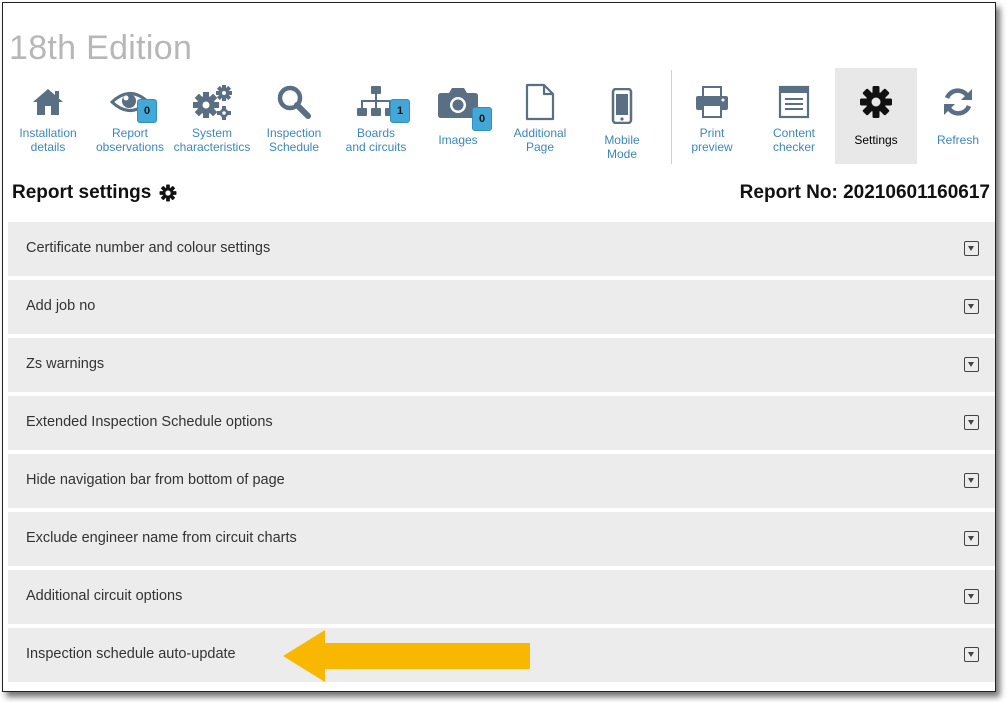 This screenshot has width=1007, height=702. I want to click on tool-label: Images, so click(458, 140).